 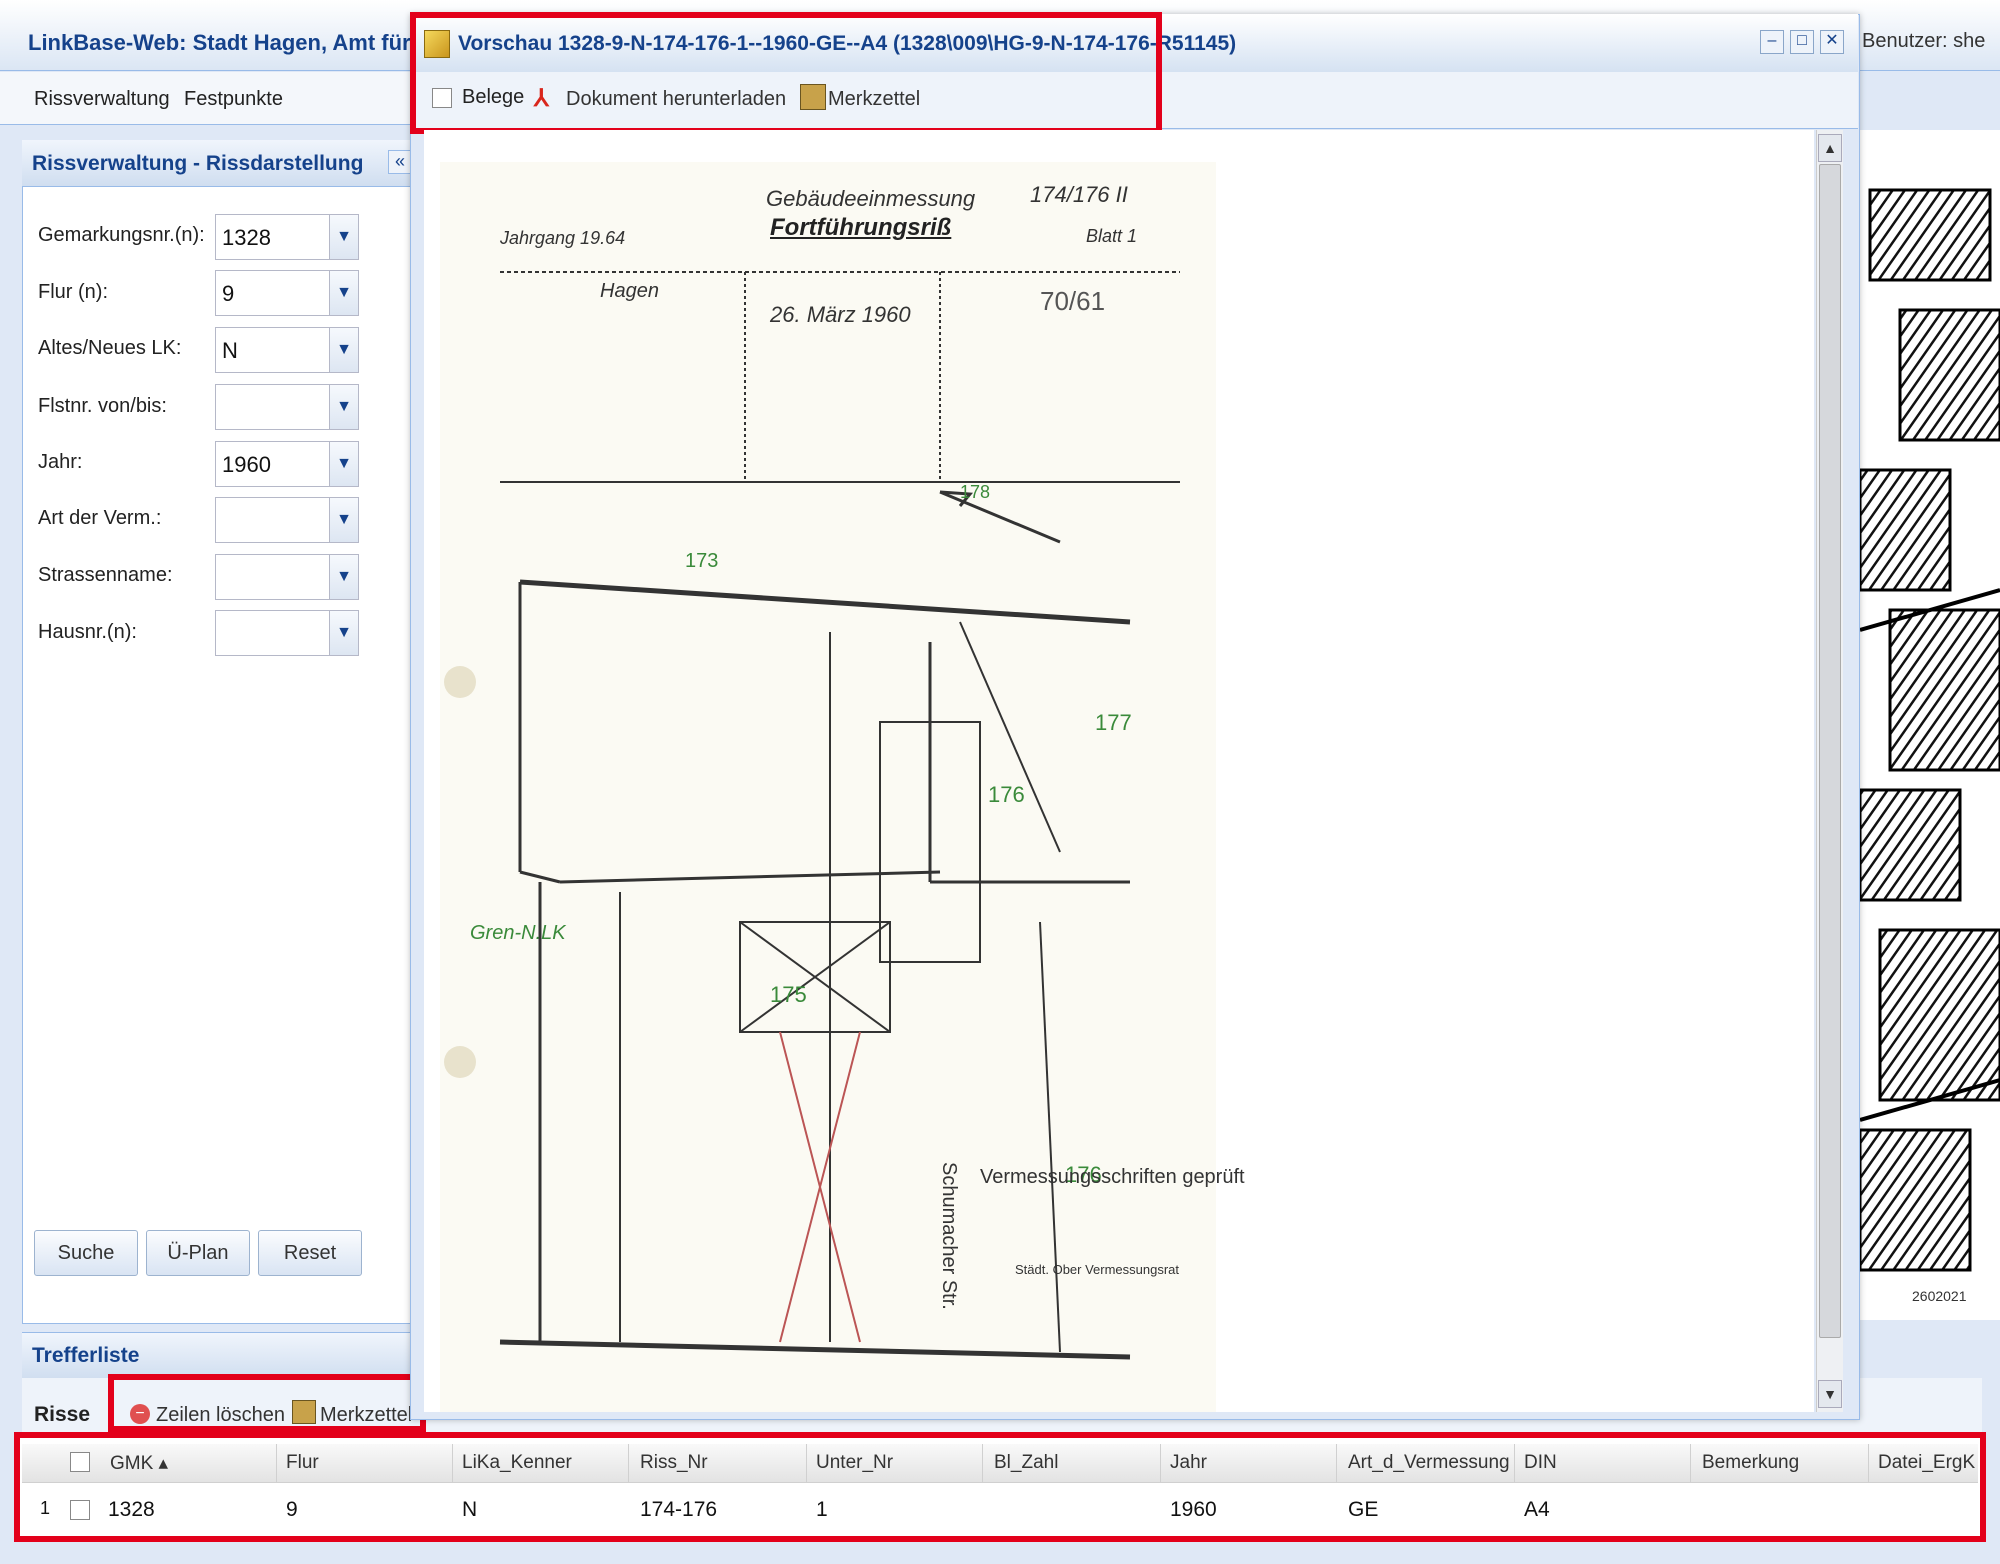 I want to click on menu-item-festpunkte: Festpunkte, so click(x=233, y=99).